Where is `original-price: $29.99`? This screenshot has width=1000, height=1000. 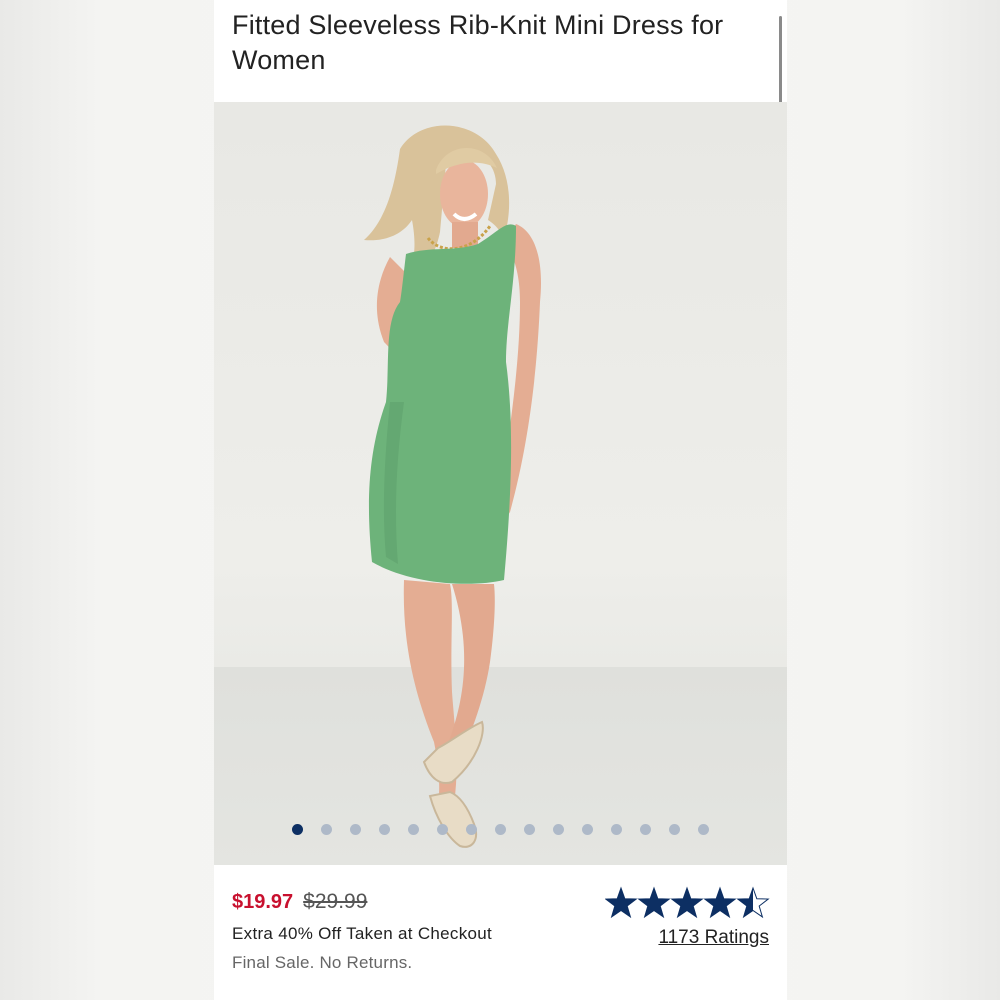 original-price: $29.99 is located at coordinates (335, 901).